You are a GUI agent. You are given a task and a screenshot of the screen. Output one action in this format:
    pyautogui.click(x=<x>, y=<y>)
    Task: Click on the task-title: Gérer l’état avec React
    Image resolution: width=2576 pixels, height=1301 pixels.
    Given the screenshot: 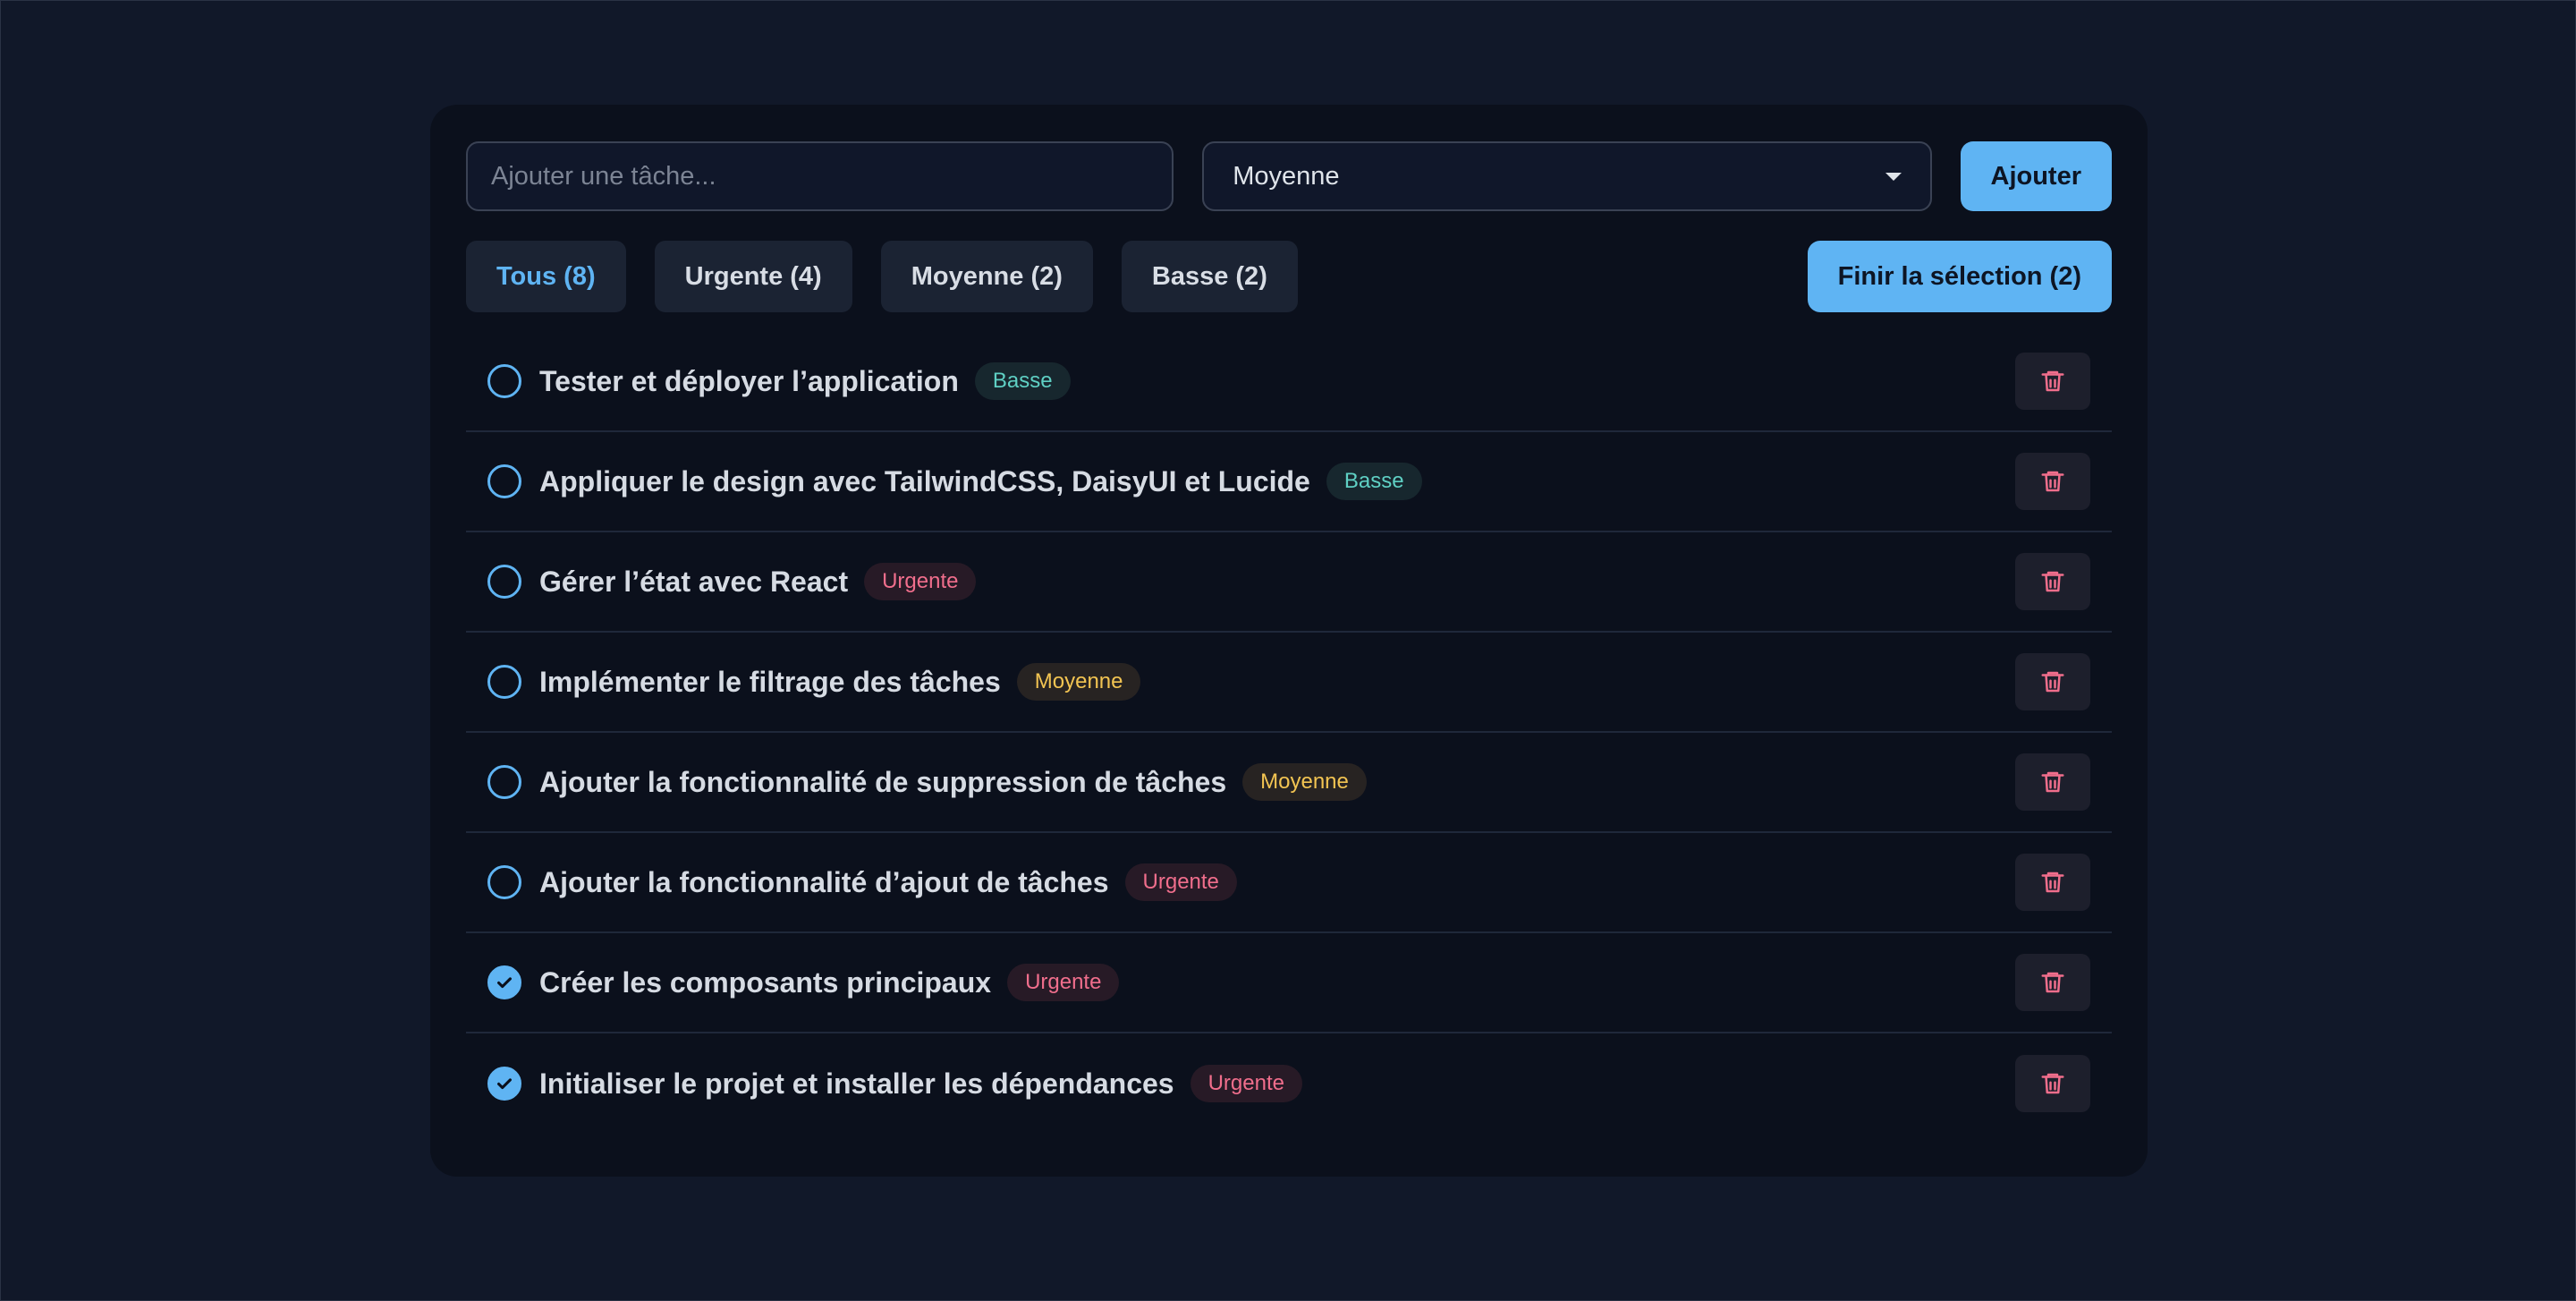 What is the action you would take?
    pyautogui.click(x=694, y=581)
    